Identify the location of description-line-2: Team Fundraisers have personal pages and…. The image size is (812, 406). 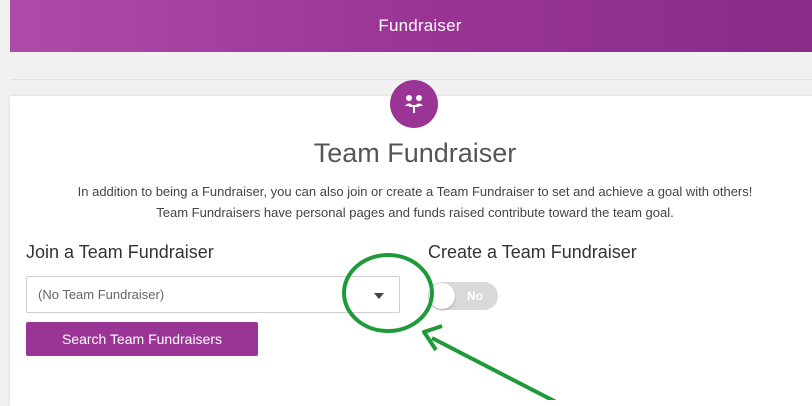
(415, 212).